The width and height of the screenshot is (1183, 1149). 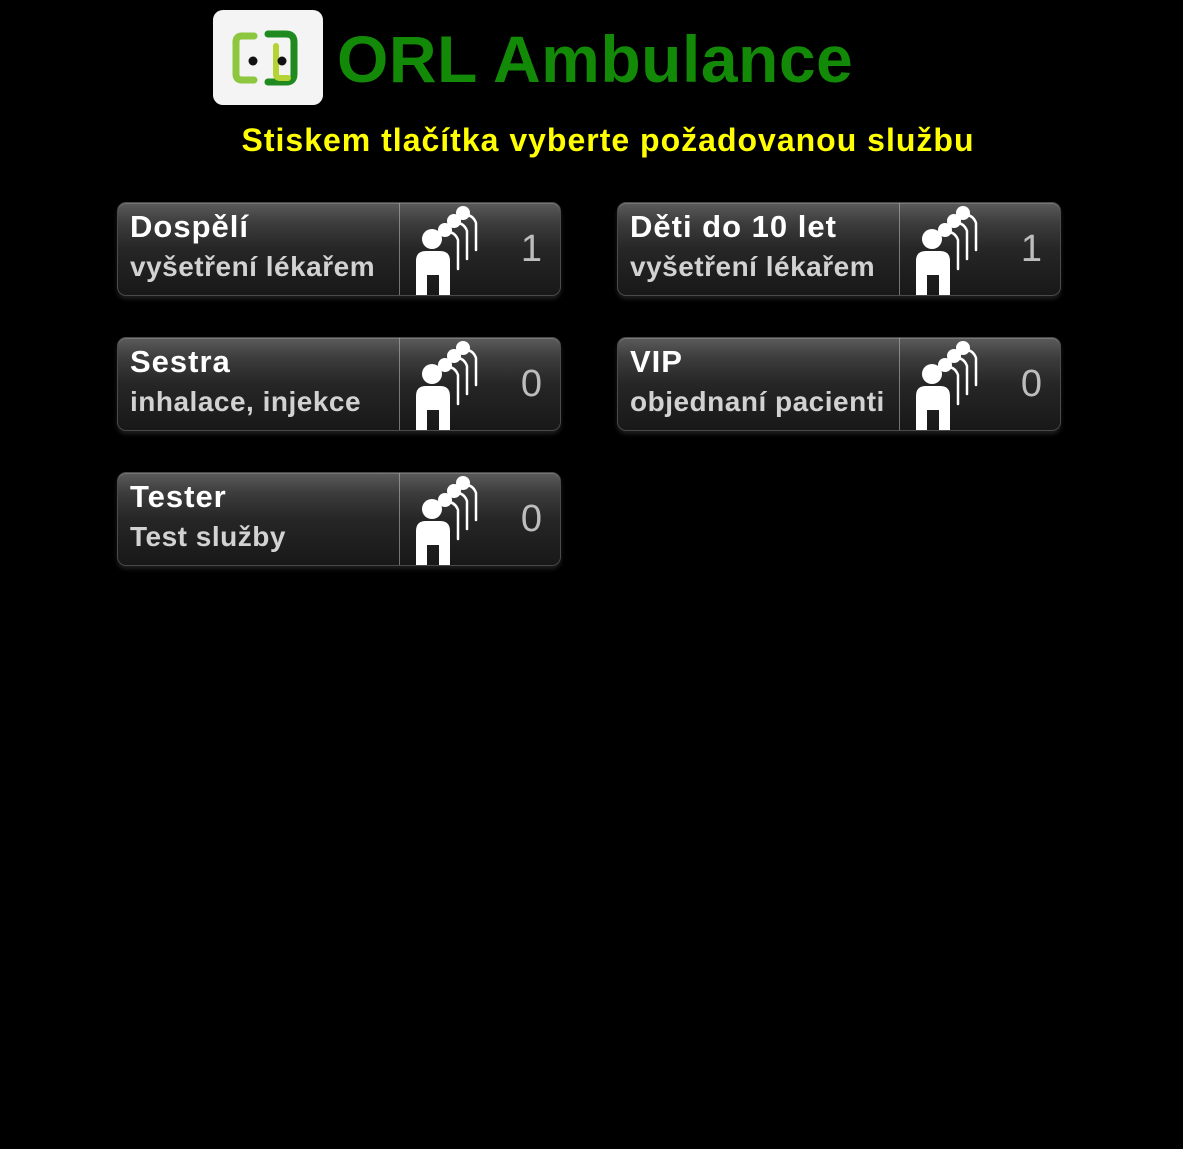 I want to click on service-name: Dospělí, so click(x=189, y=226).